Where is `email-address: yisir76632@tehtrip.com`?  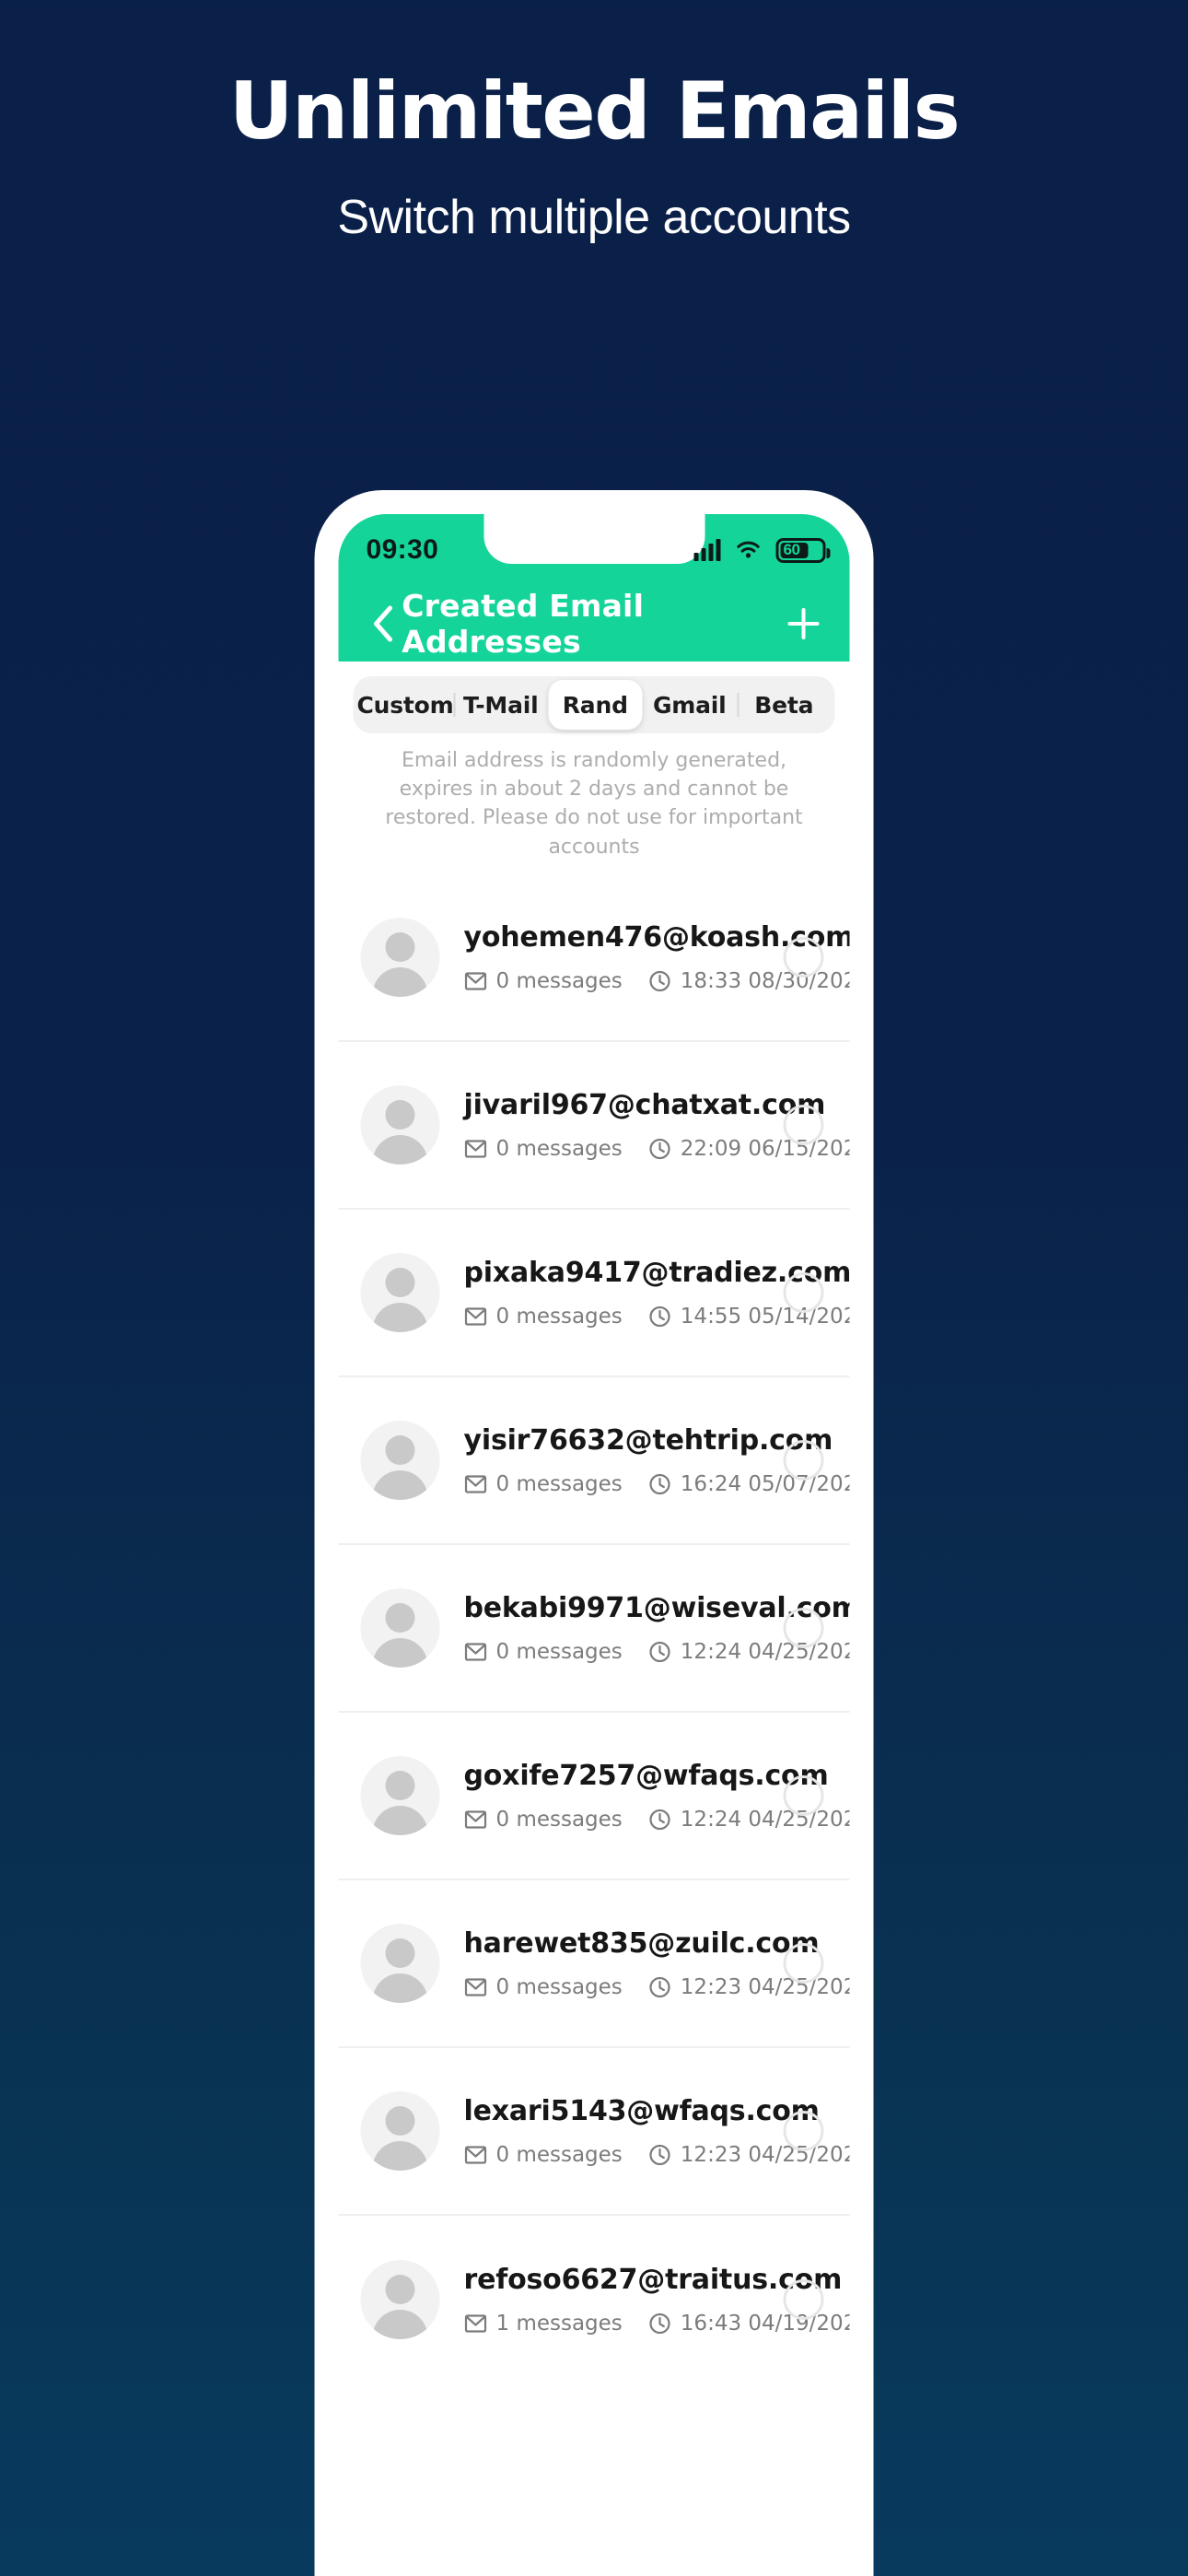 email-address: yisir76632@tehtrip.com is located at coordinates (648, 1440).